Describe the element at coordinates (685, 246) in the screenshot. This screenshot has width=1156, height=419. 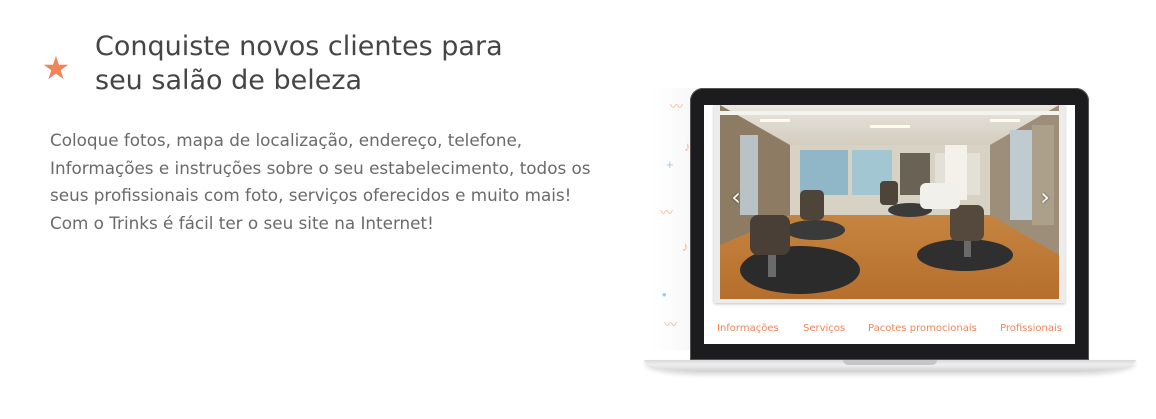
I see `note-icon: ♪` at that location.